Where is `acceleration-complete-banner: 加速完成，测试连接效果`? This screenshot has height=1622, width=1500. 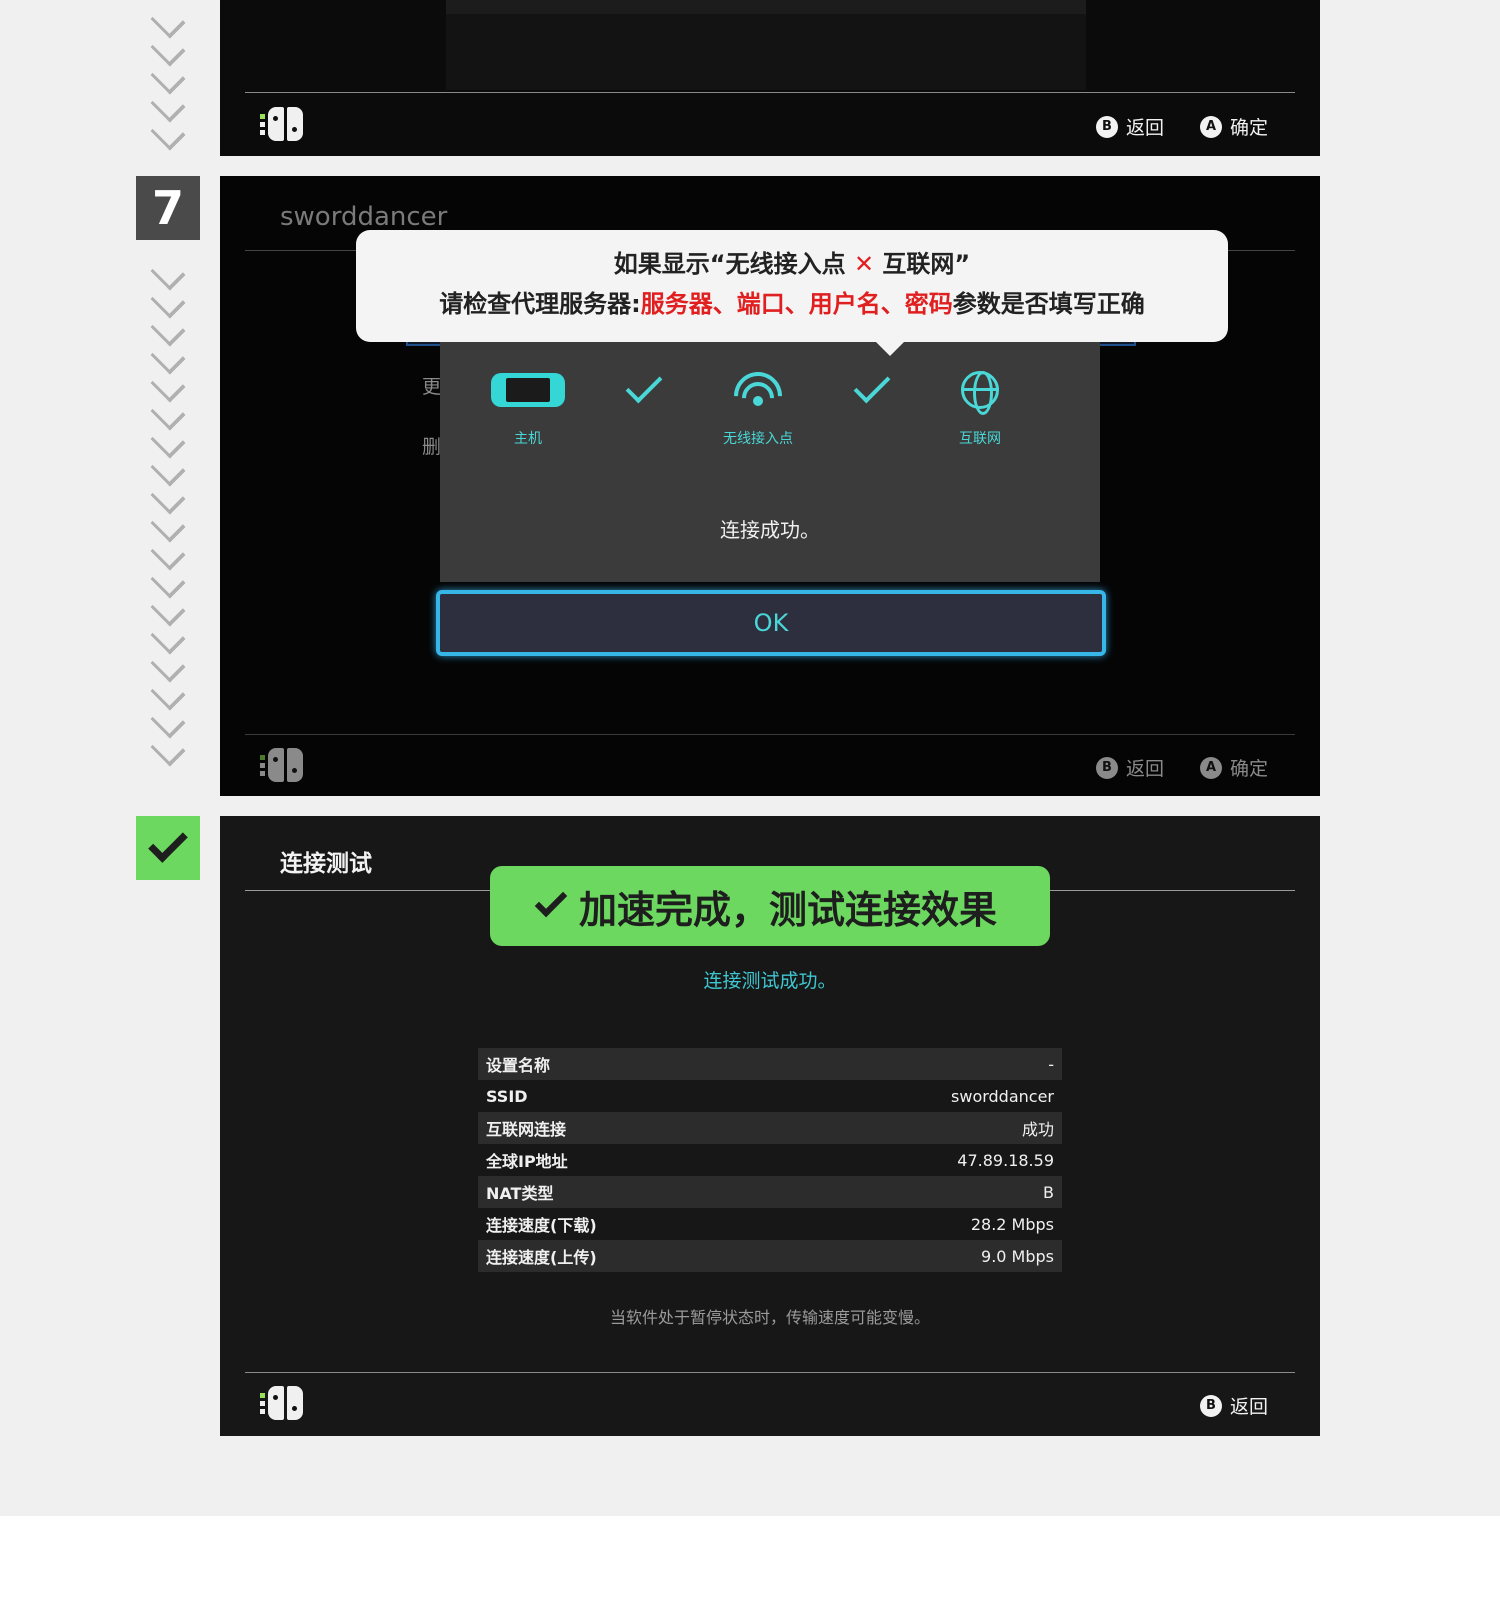
acceleration-complete-banner: 加速完成，测试连接效果 is located at coordinates (770, 906).